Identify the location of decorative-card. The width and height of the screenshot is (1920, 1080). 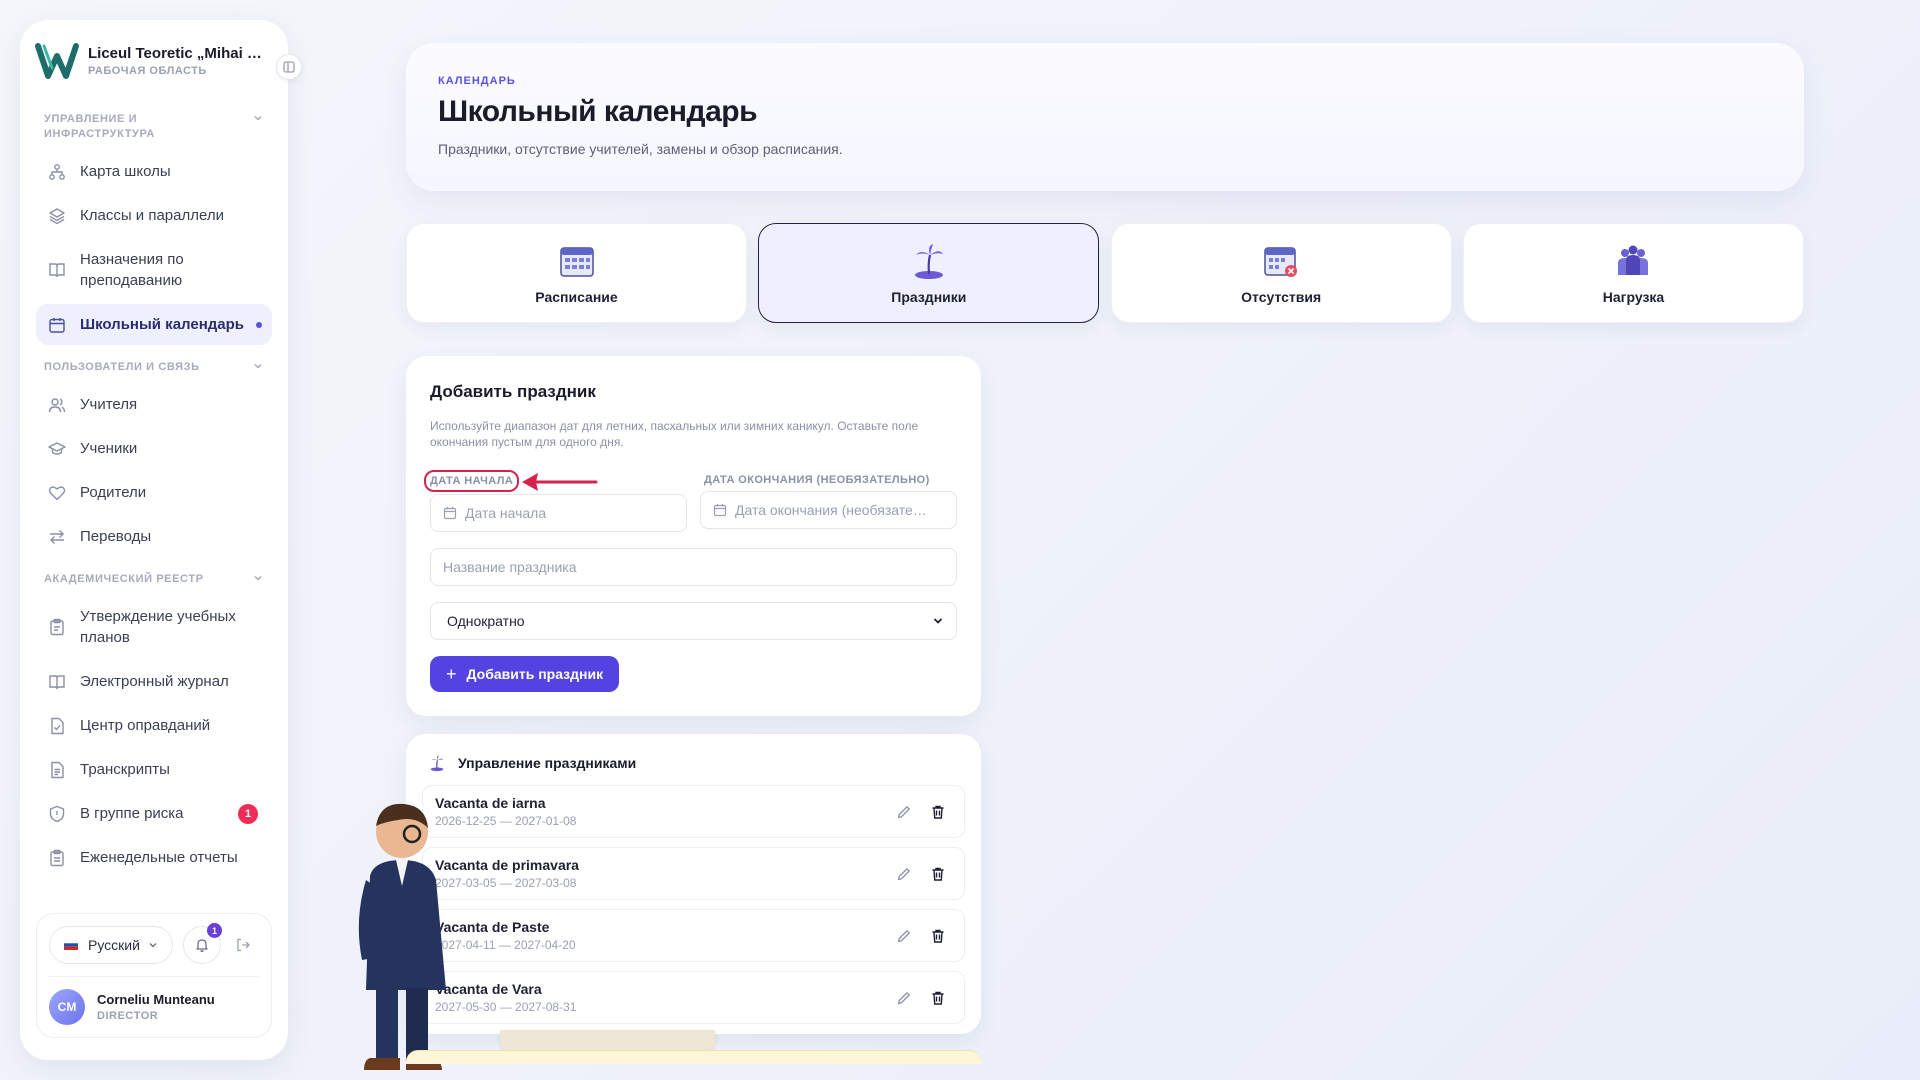
(607, 1041).